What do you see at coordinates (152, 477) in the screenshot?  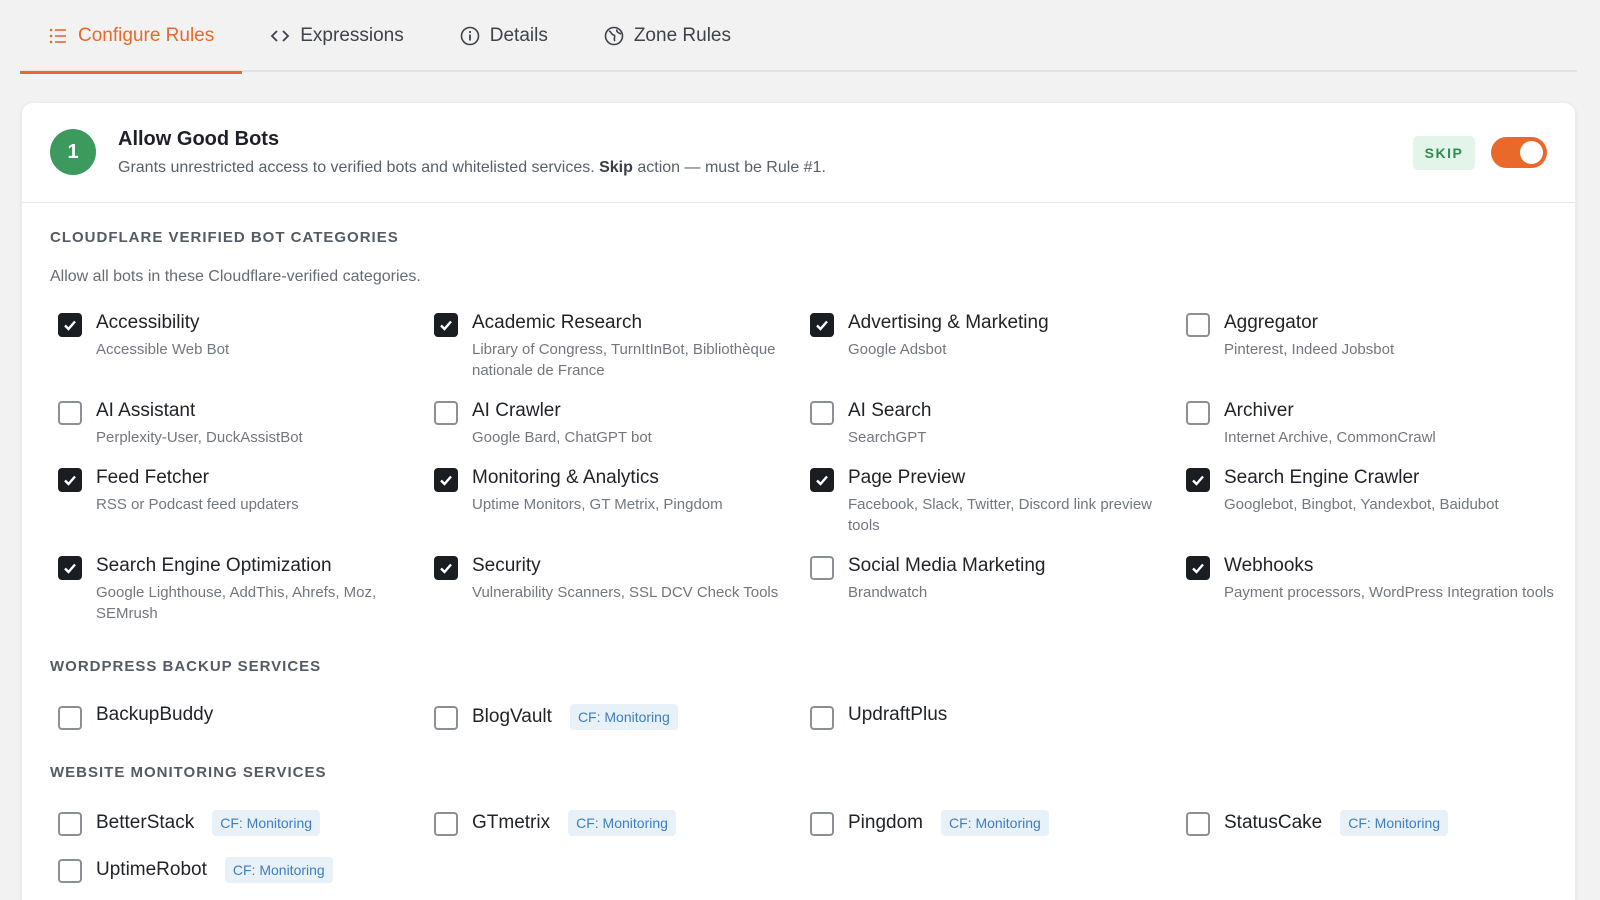 I see `checkbox-label: Feed Fetcher` at bounding box center [152, 477].